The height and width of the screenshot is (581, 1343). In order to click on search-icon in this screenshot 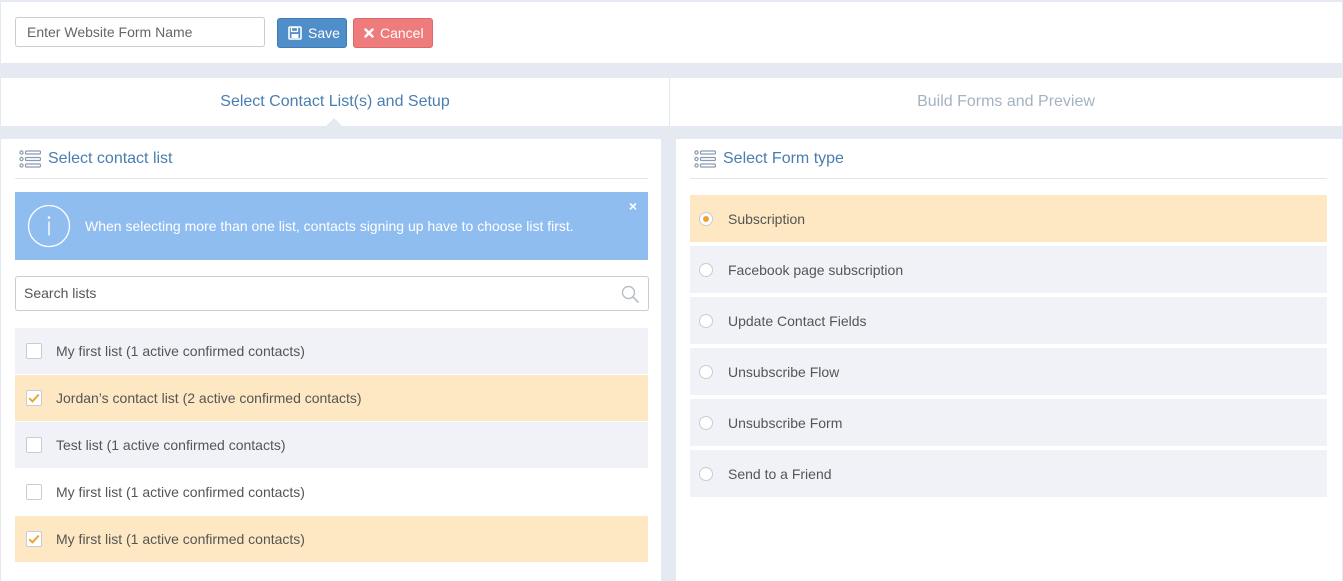, I will do `click(630, 294)`.